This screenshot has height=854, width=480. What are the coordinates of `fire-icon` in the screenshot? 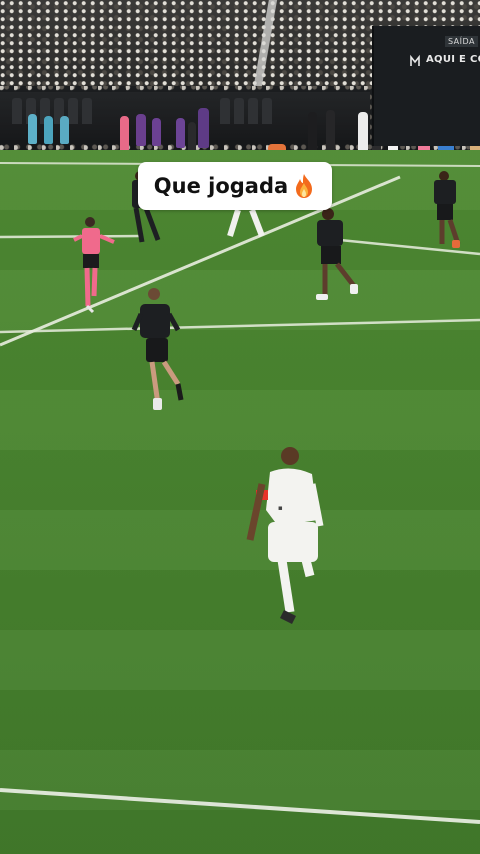 It's located at (304, 186).